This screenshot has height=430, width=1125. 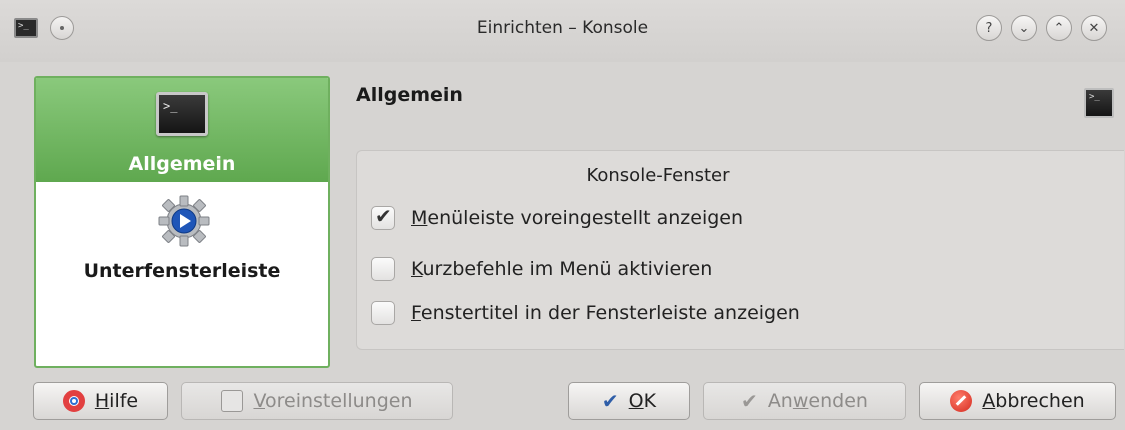 What do you see at coordinates (577, 218) in the screenshot?
I see `checkbox-label: Menüleiste voreingestellt anzeigen` at bounding box center [577, 218].